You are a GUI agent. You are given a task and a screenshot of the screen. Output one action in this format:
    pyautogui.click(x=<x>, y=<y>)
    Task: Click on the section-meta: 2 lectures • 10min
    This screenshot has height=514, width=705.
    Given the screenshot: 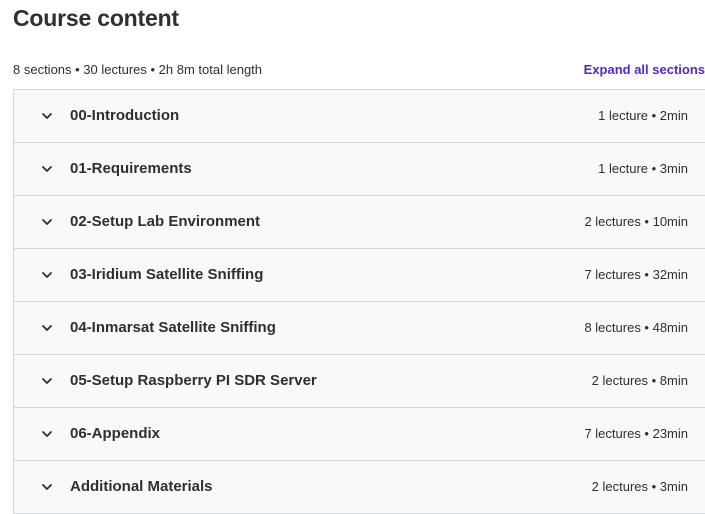 What is the action you would take?
    pyautogui.click(x=636, y=221)
    